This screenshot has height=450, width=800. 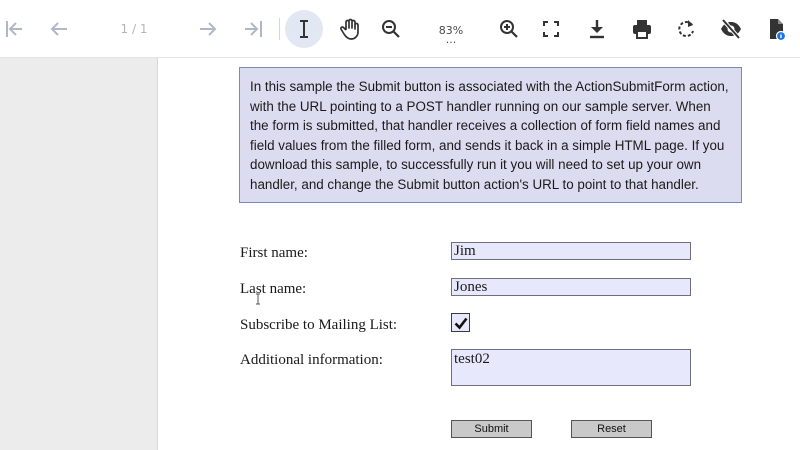 I want to click on zoom-out-button, so click(x=391, y=29).